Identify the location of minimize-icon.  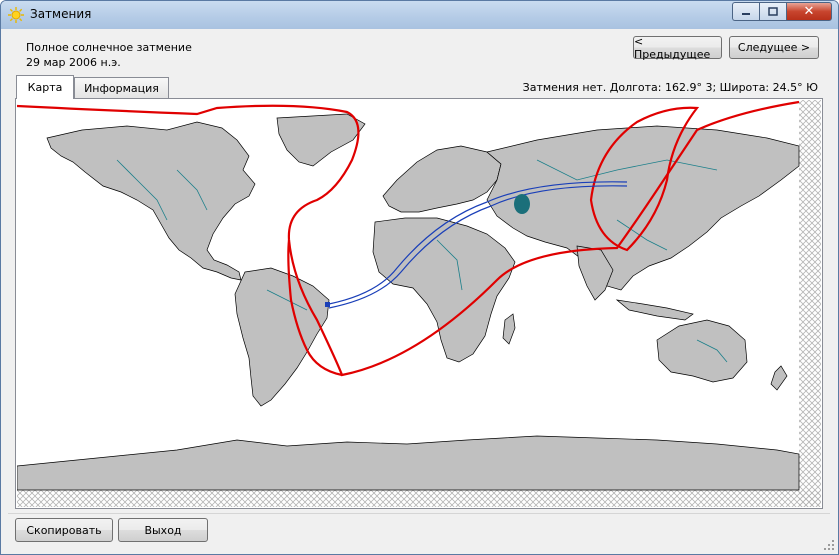
(746, 13).